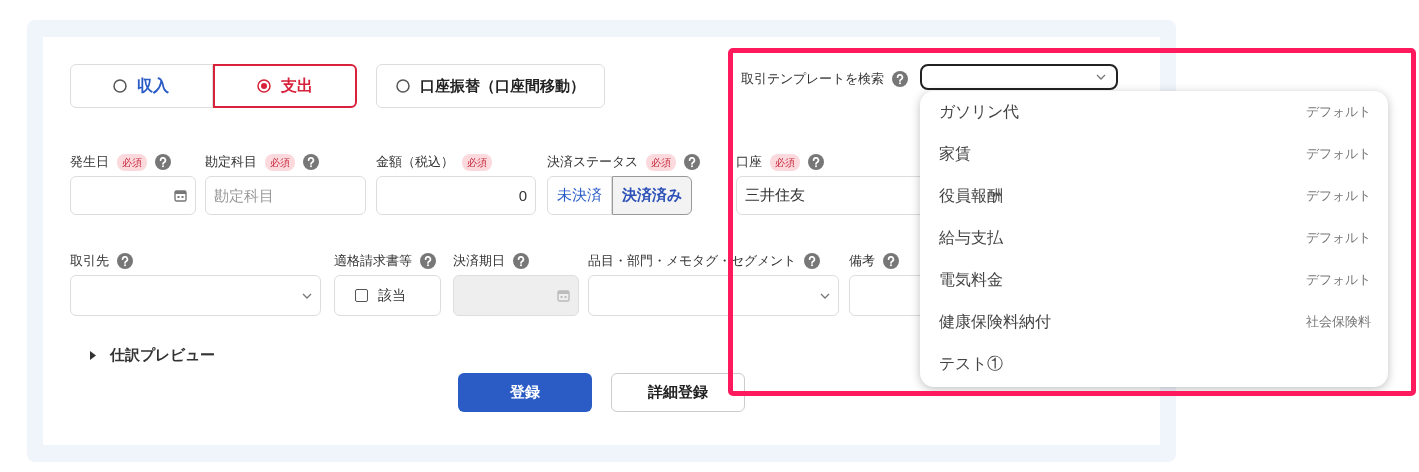  I want to click on dropdown-item: ガソリン代 デフォルト, so click(1154, 112).